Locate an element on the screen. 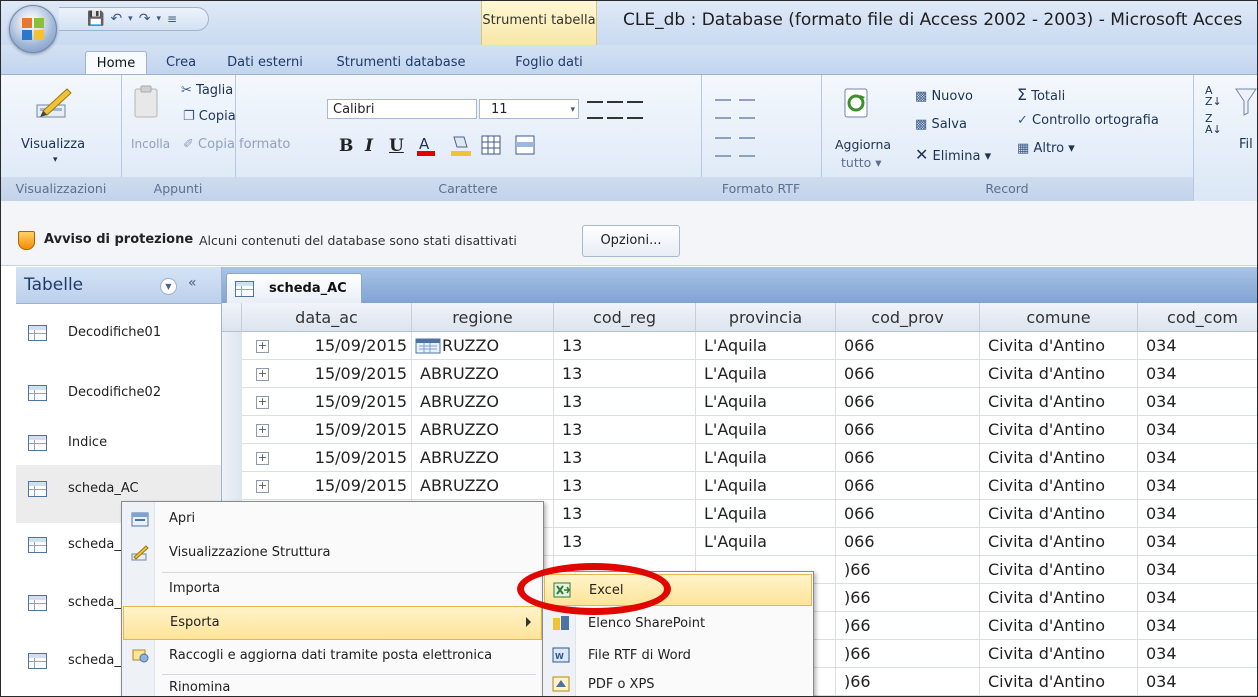 Image resolution: width=1258 pixels, height=697 pixels. filter-button: Fil is located at coordinates (1246, 144).